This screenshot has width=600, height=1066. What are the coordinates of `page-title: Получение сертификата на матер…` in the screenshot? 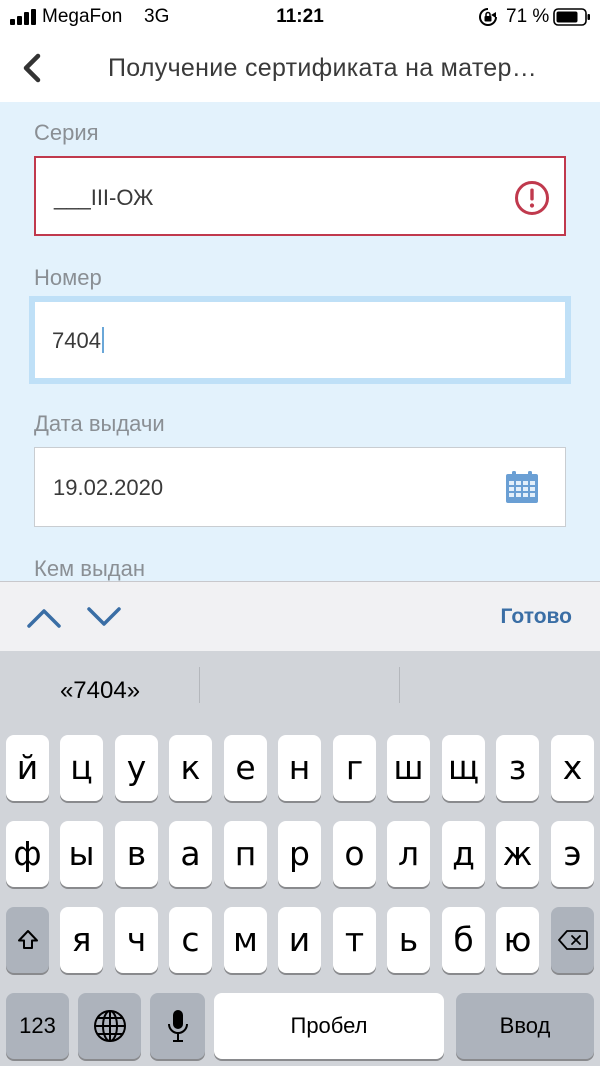 It's located at (323, 68).